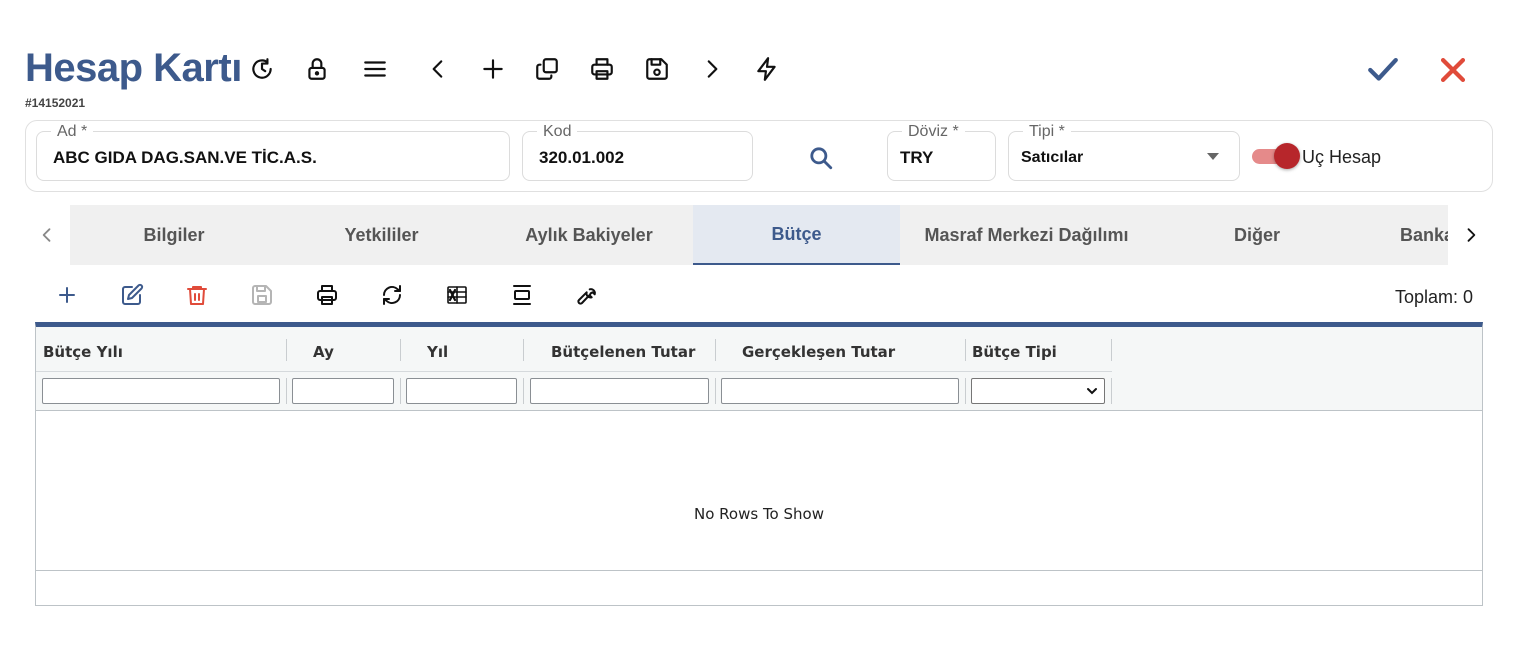  Describe the element at coordinates (767, 69) in the screenshot. I see `bolt-icon` at that location.